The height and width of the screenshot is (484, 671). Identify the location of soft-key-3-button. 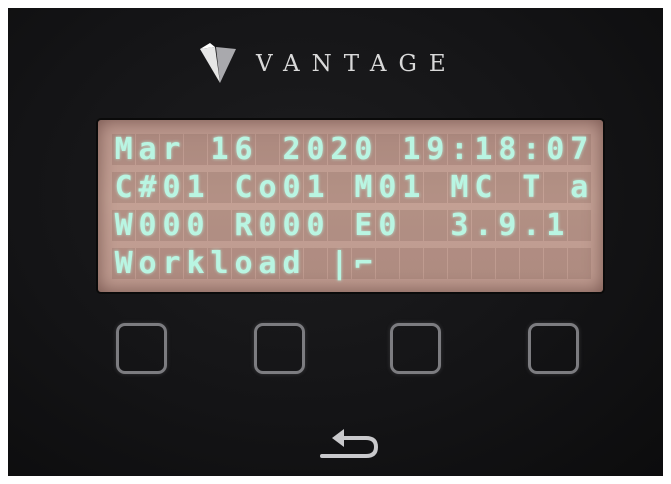
(415, 348).